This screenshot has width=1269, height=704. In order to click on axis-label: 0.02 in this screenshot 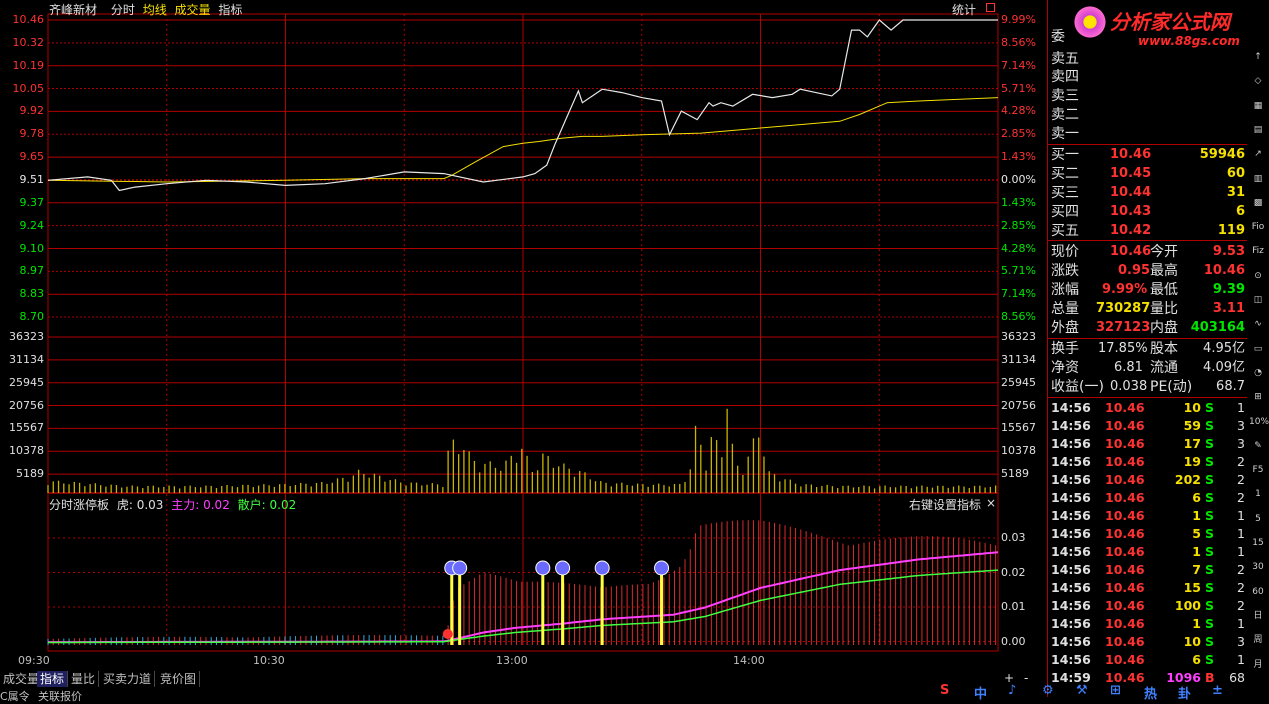, I will do `click(1013, 572)`.